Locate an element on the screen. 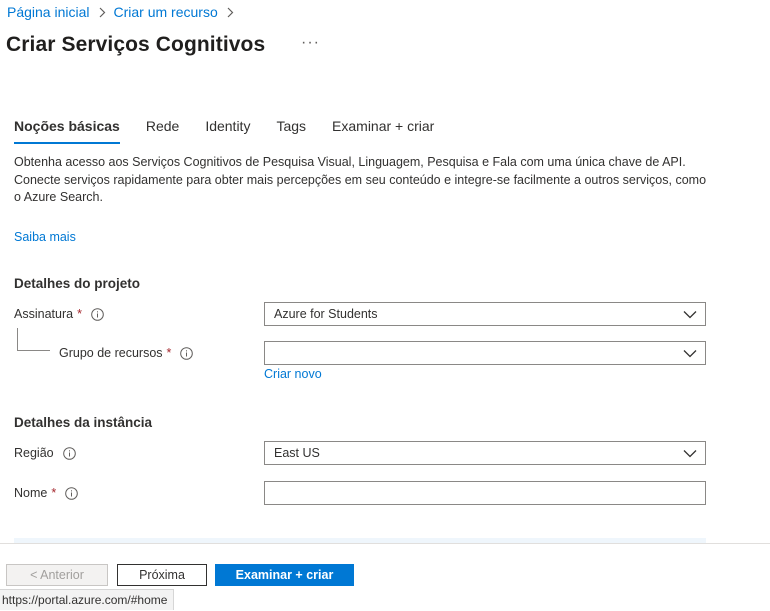  name-label-row: Nome * is located at coordinates (46, 493).